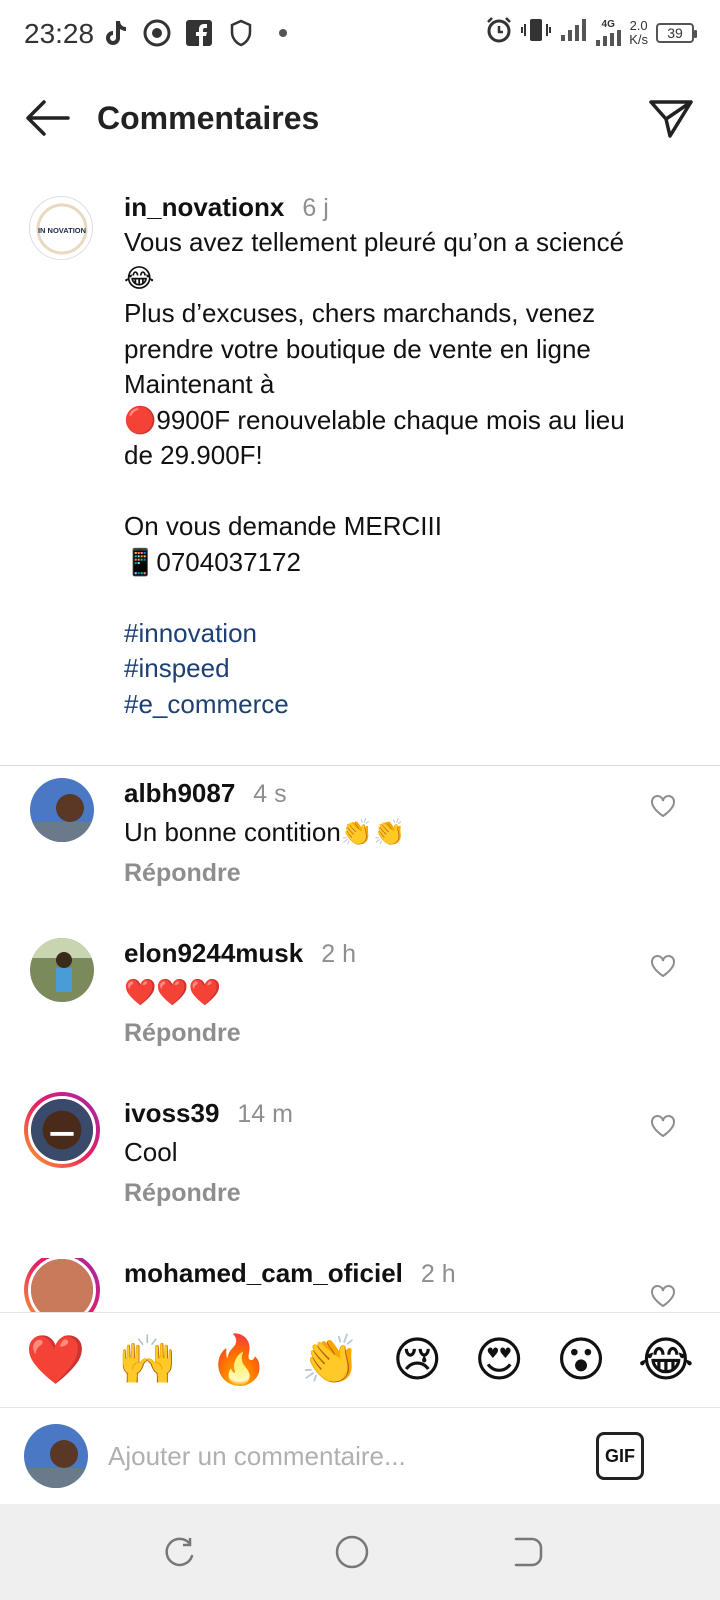  What do you see at coordinates (620, 1456) in the screenshot?
I see `gif-button: GIF` at bounding box center [620, 1456].